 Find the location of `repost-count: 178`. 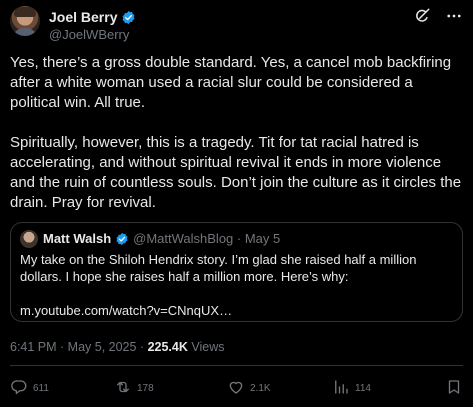

repost-count: 178 is located at coordinates (145, 388).